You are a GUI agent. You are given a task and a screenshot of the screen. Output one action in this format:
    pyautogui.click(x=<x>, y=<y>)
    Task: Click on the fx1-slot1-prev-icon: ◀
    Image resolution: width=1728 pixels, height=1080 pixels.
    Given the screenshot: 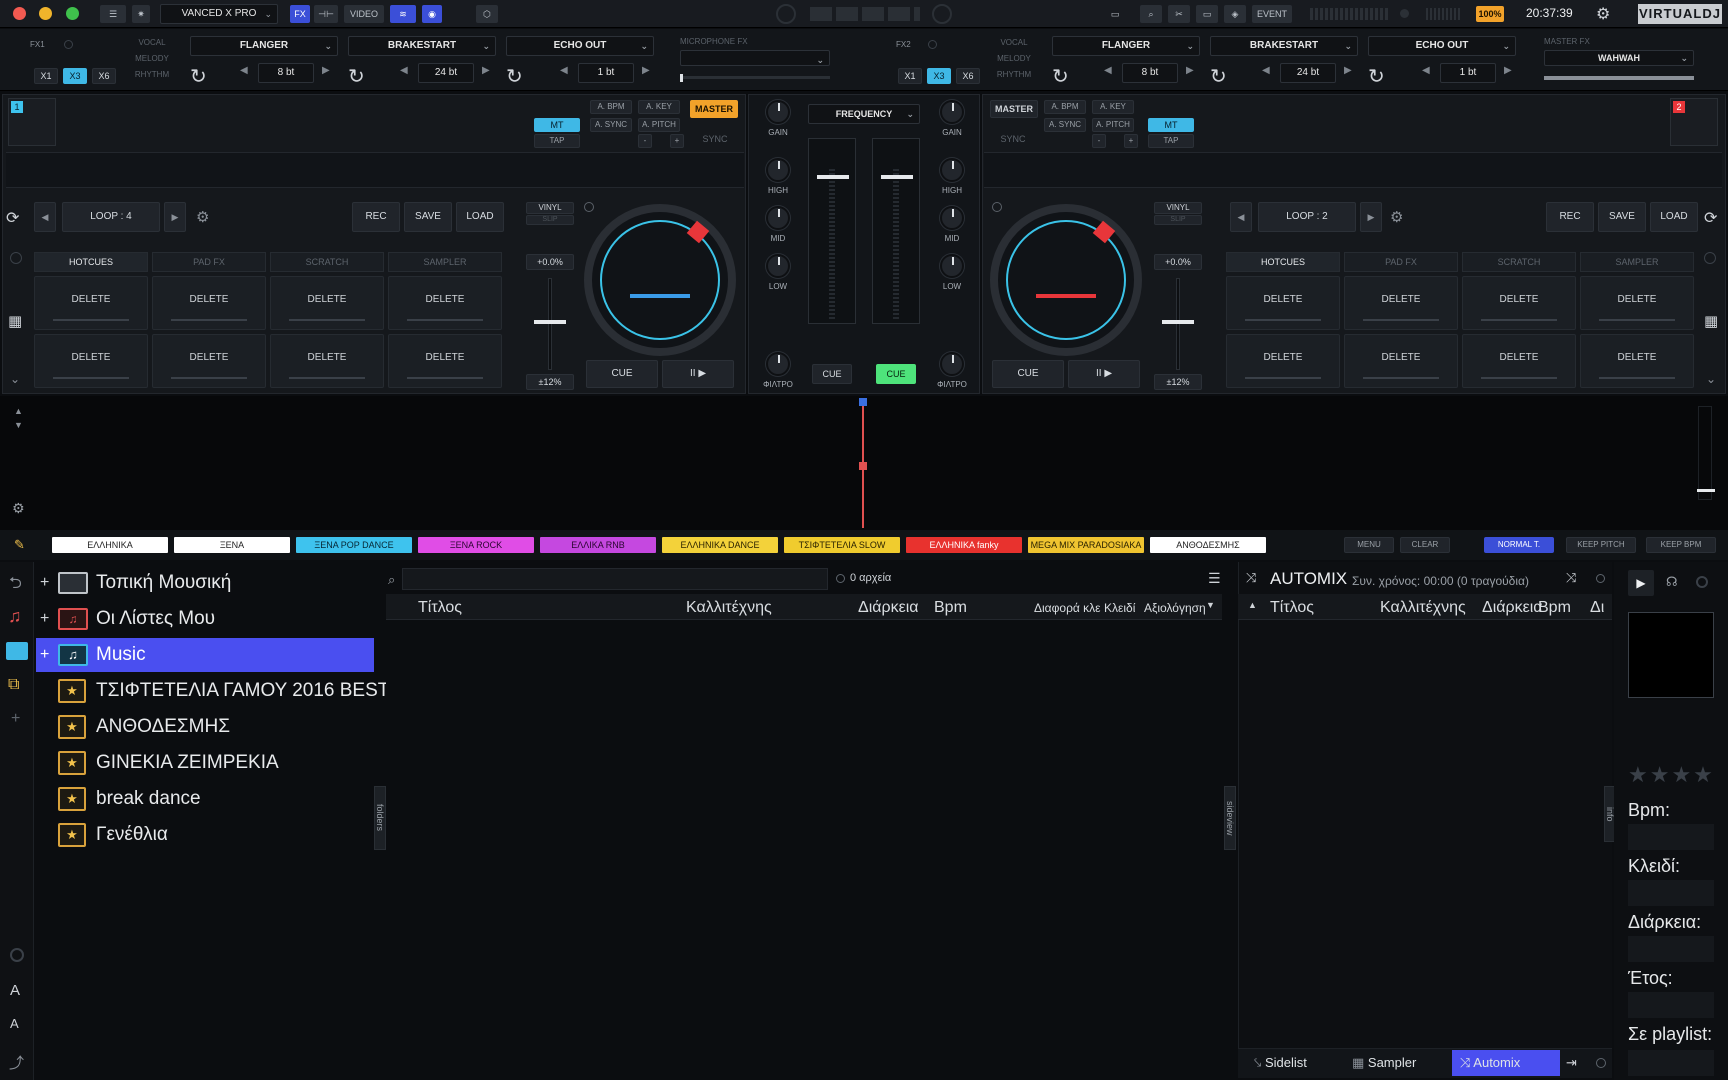 What is the action you would take?
    pyautogui.click(x=244, y=70)
    